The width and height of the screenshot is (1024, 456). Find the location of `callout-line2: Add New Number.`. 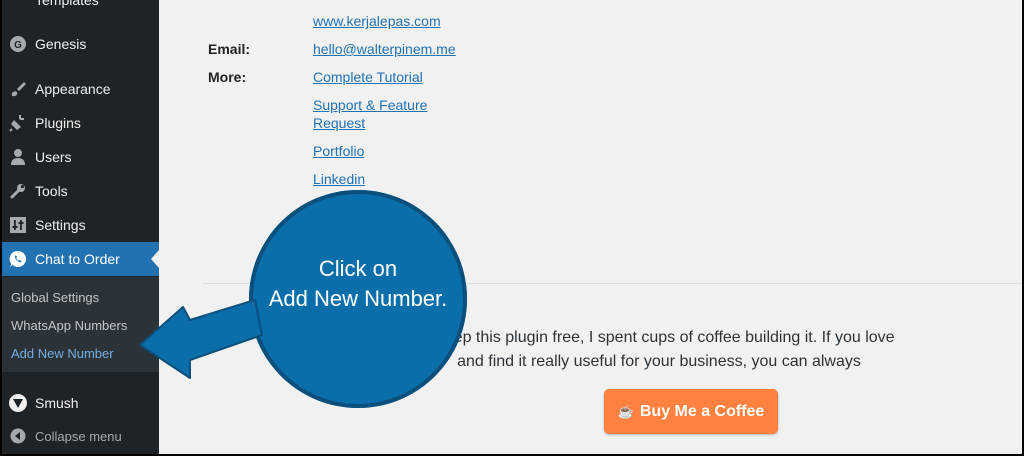

callout-line2: Add New Number. is located at coordinates (358, 298).